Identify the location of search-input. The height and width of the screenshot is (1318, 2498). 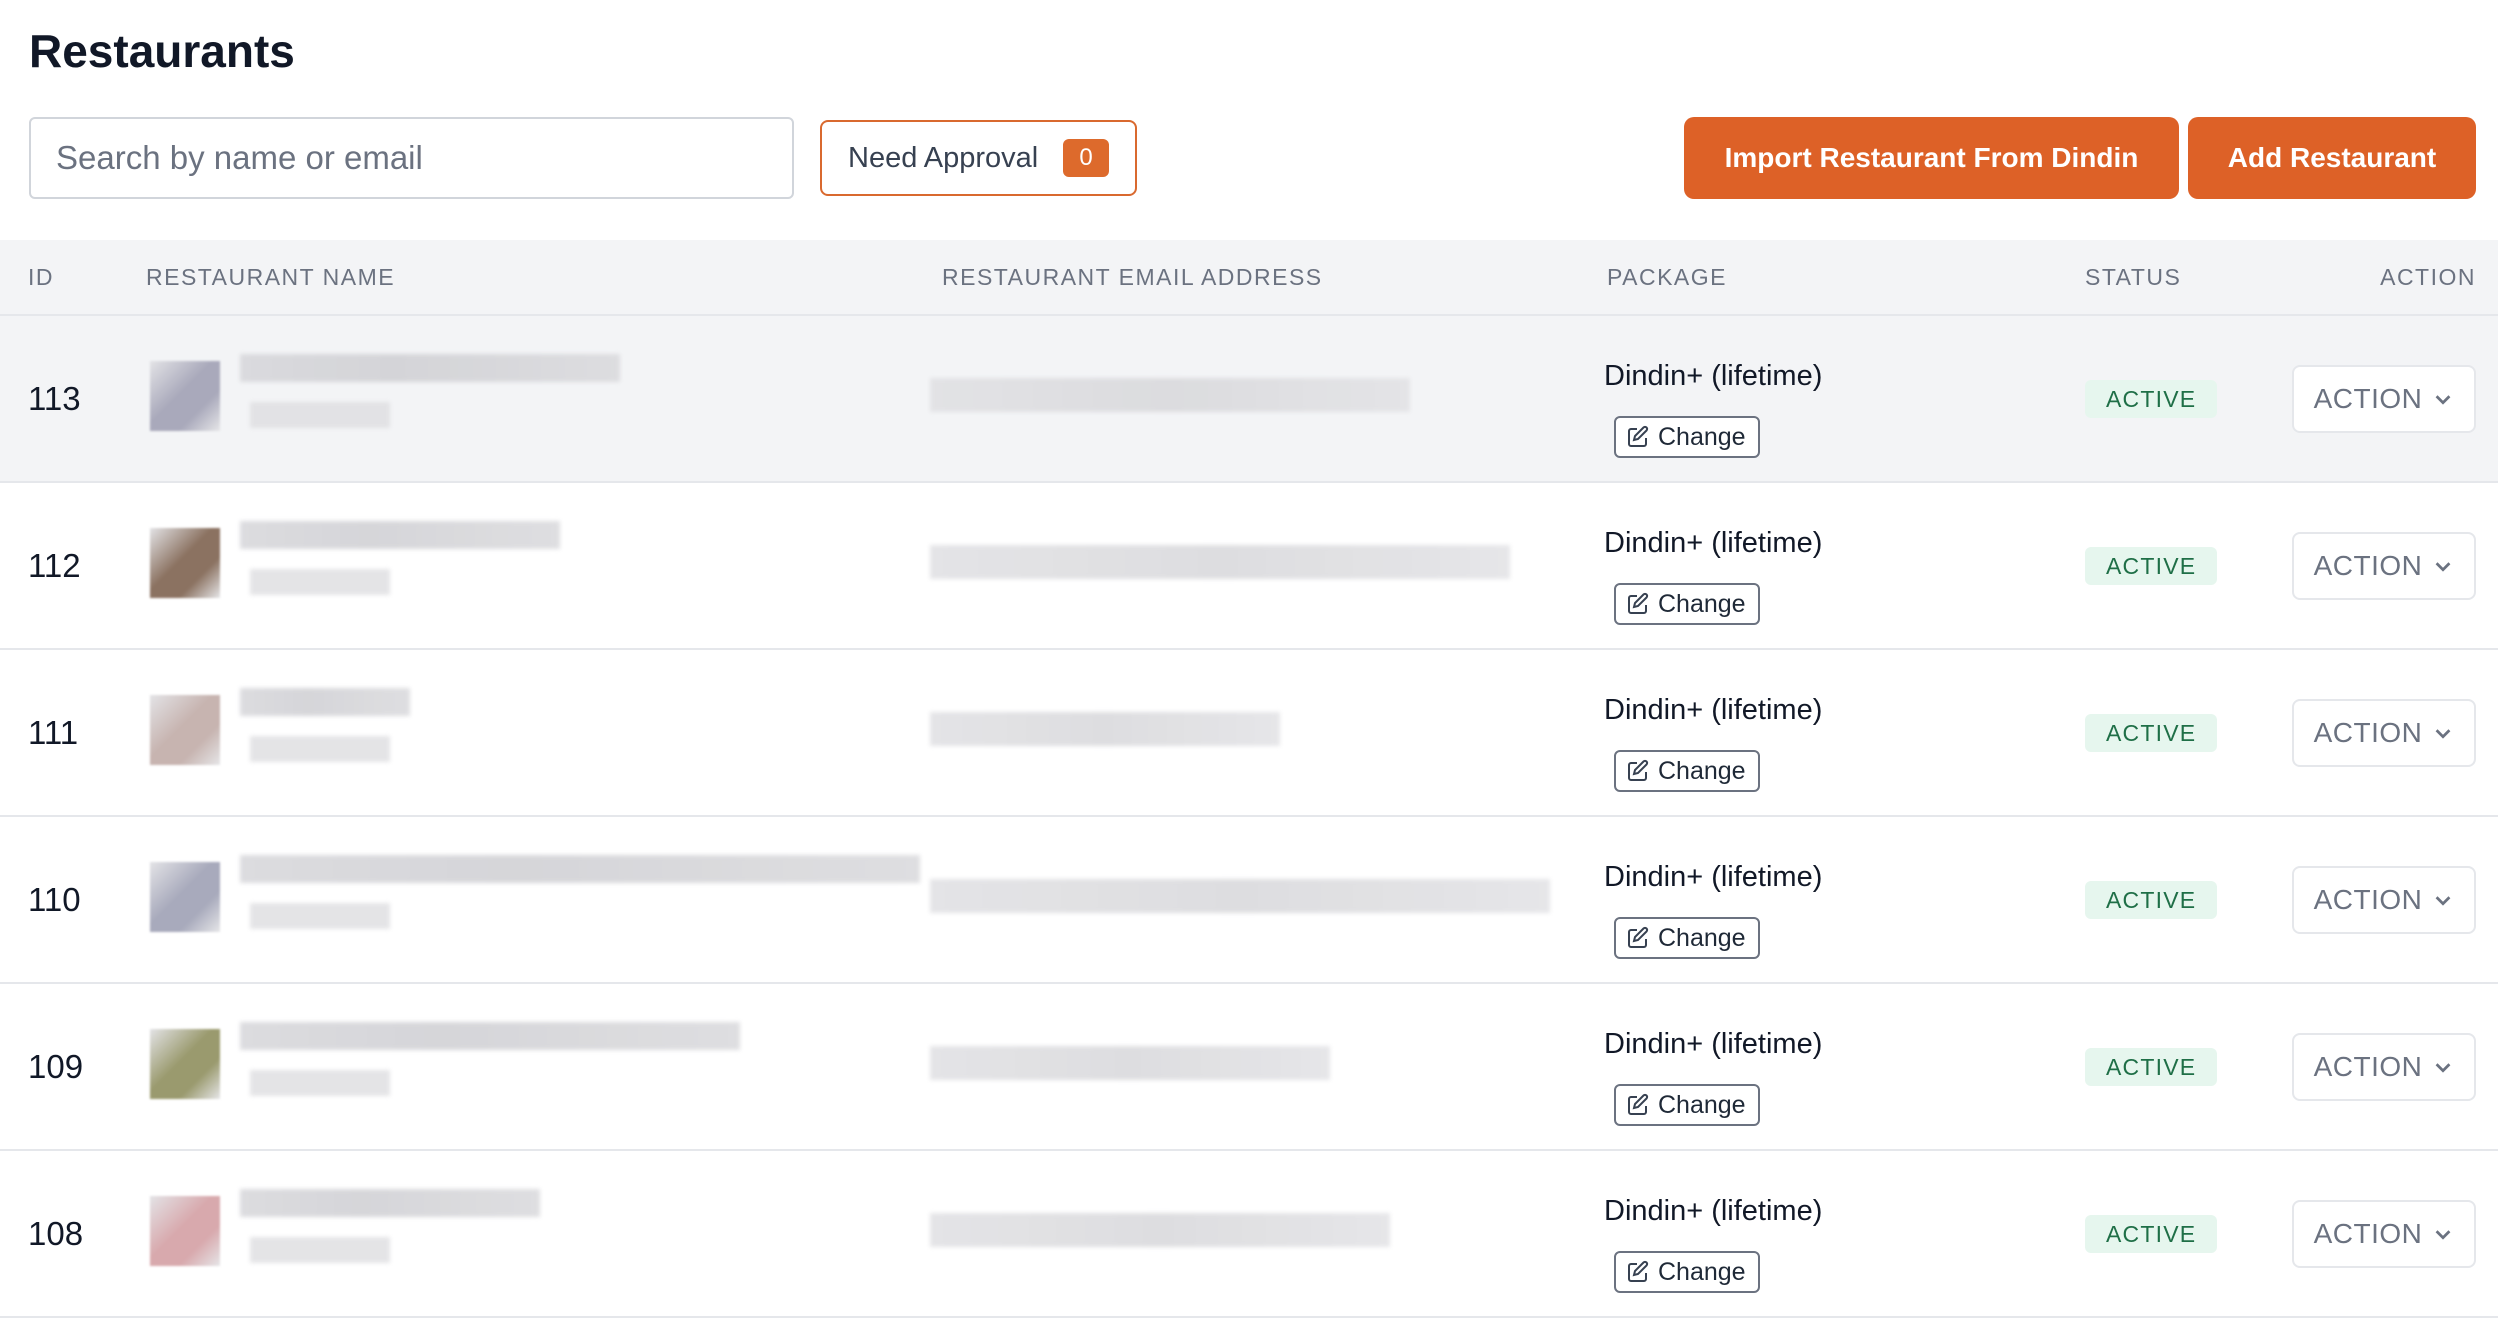
(411, 158).